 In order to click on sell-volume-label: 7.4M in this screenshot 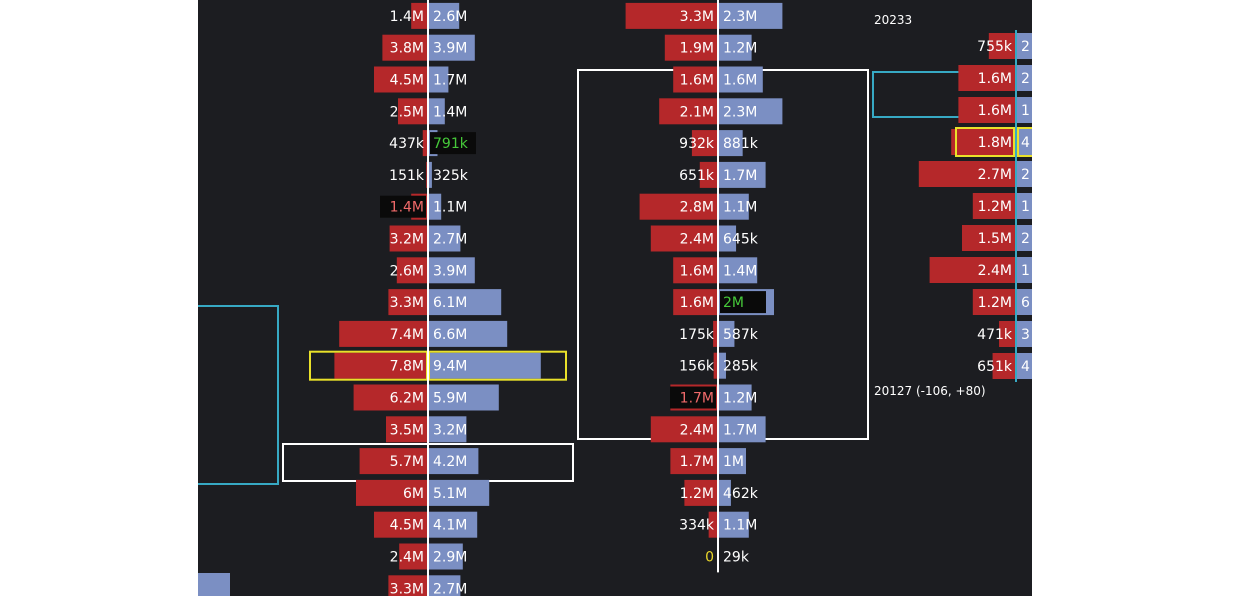, I will do `click(407, 335)`.